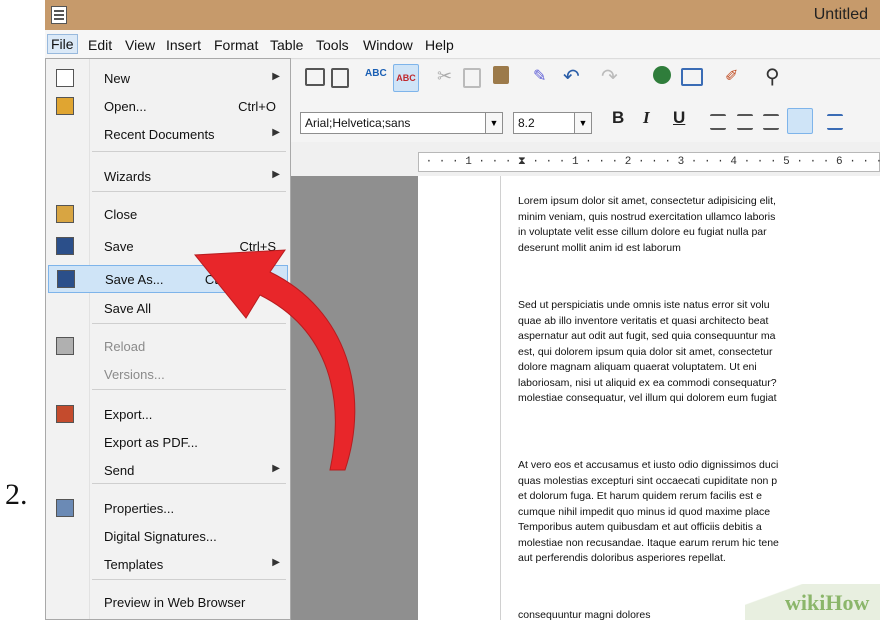  Describe the element at coordinates (168, 309) in the screenshot. I see `file-menu-item-save-all: Save All` at that location.